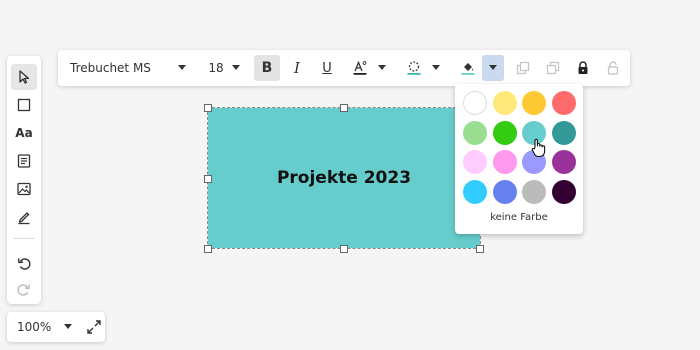  I want to click on zoom-dropdown-button, so click(68, 327).